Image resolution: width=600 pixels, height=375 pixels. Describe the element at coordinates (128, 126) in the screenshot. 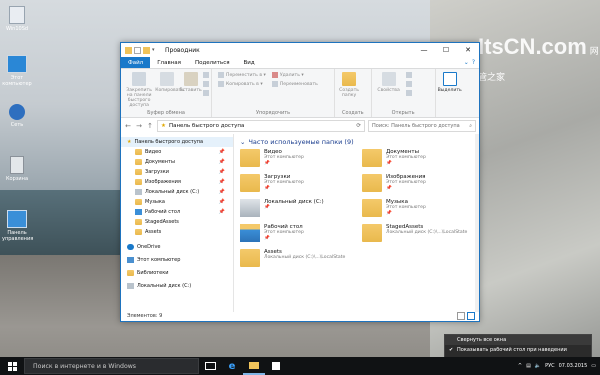

I see `back-icon: ←` at that location.